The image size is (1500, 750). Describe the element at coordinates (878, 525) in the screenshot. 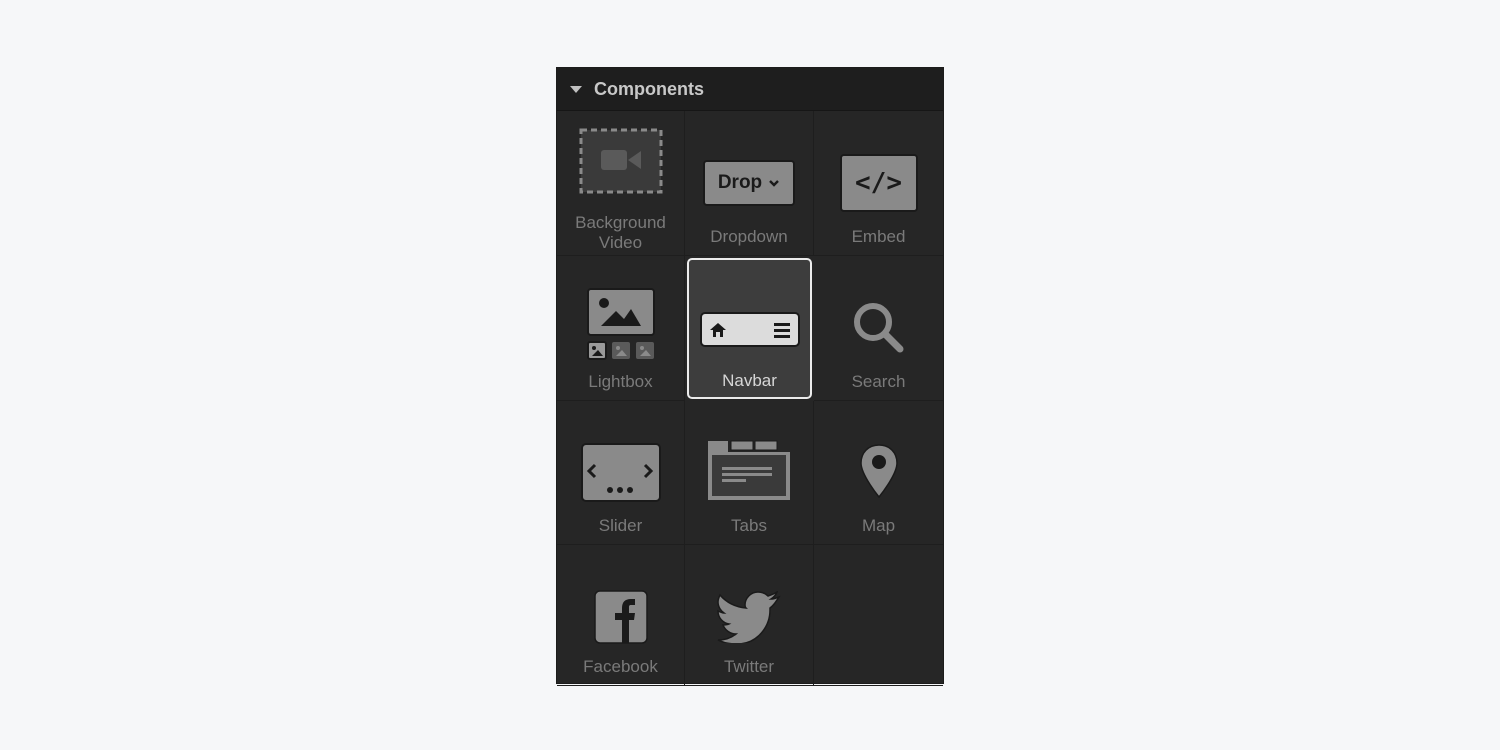

I see `component-label: Map` at that location.